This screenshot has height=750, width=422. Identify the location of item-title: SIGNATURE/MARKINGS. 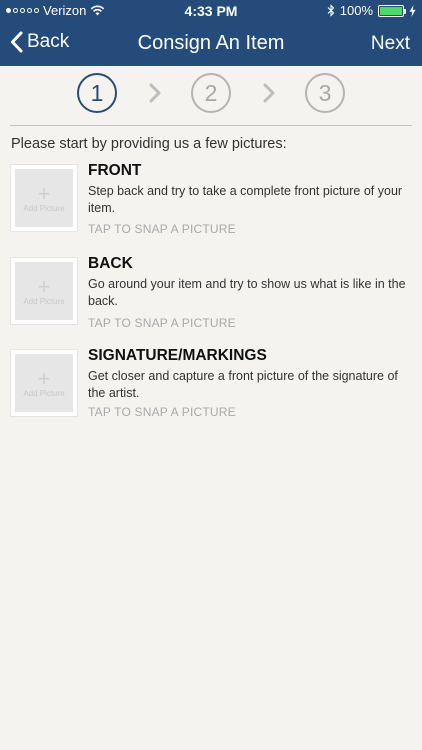
(177, 355).